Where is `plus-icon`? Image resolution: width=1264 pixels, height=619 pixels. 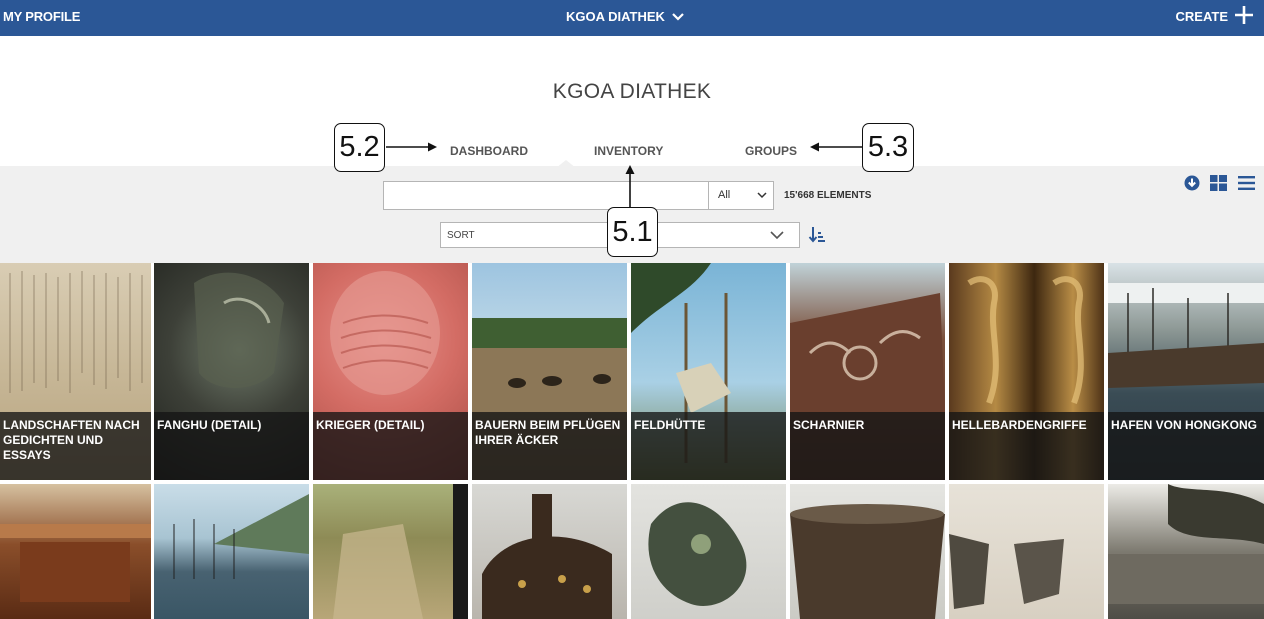 plus-icon is located at coordinates (1244, 15).